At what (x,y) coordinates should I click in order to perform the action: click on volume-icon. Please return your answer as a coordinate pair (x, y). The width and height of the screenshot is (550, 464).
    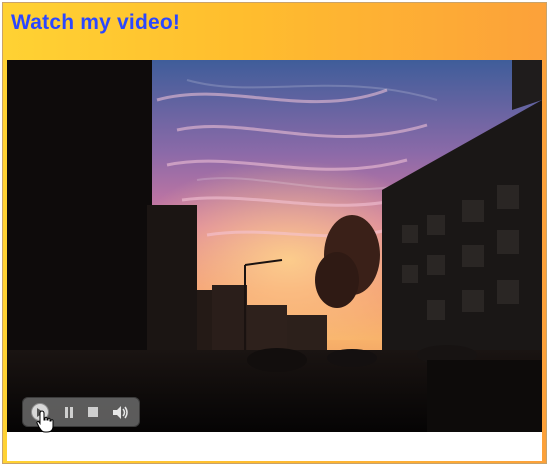
    Looking at the image, I should click on (120, 412).